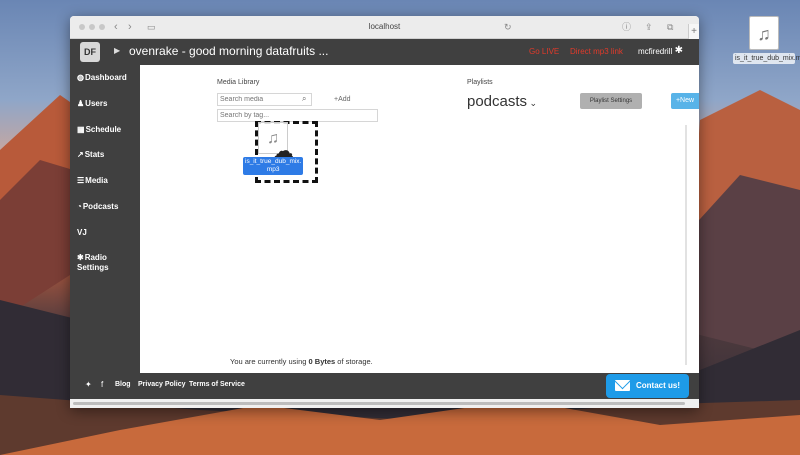 The height and width of the screenshot is (455, 800). I want to click on sidebar-item-radio-settings: ✱Radio Settings, so click(98, 263).